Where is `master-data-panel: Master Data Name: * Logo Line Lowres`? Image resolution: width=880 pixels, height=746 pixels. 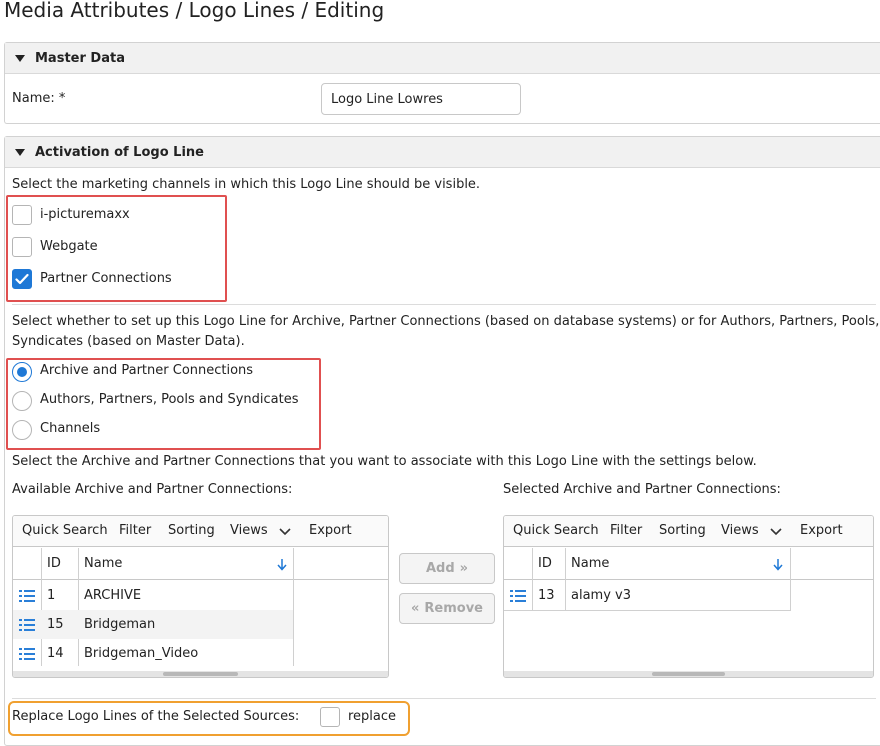 master-data-panel: Master Data Name: * Logo Line Lowres is located at coordinates (442, 83).